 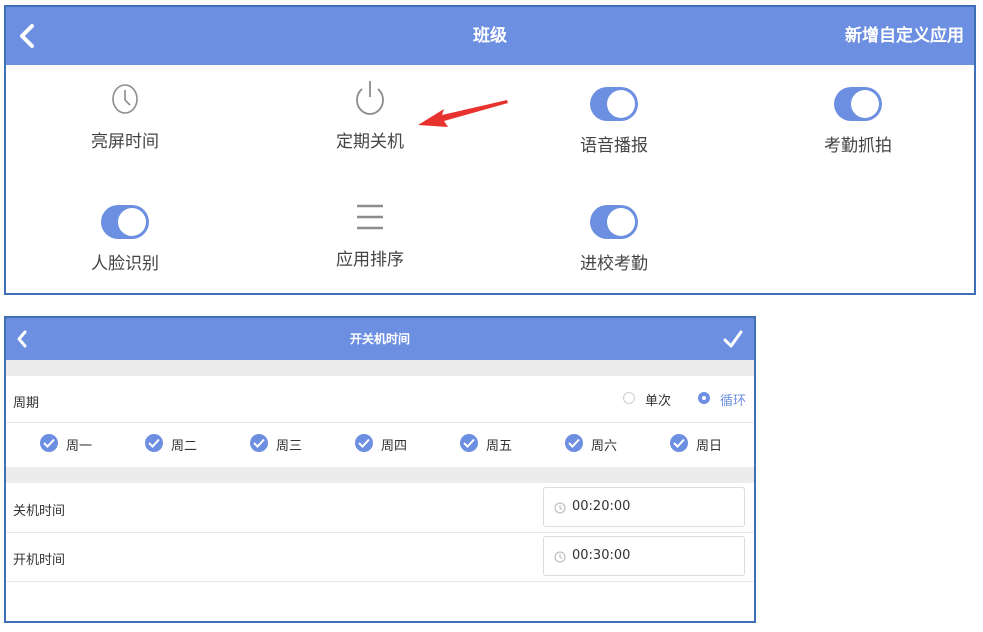 What do you see at coordinates (704, 398) in the screenshot?
I see `radio-checked-icon` at bounding box center [704, 398].